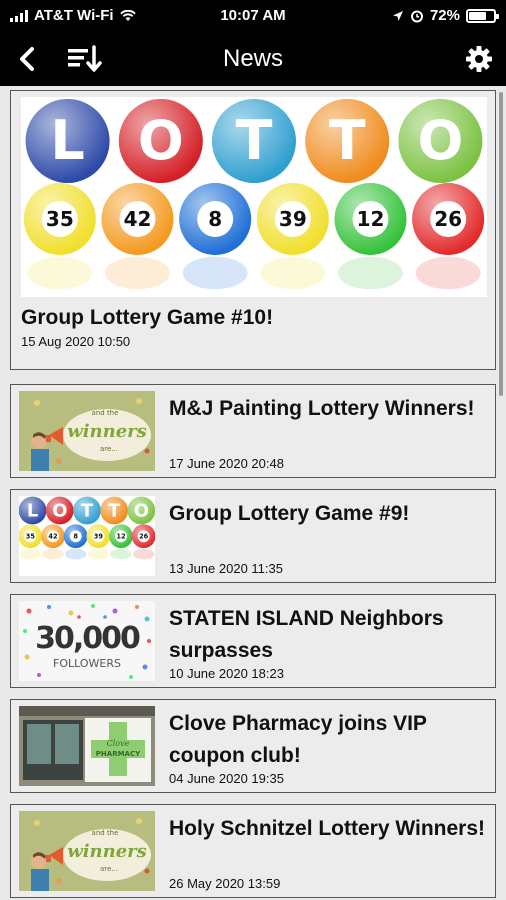 The image size is (506, 900). I want to click on status-right: 72%, so click(445, 15).